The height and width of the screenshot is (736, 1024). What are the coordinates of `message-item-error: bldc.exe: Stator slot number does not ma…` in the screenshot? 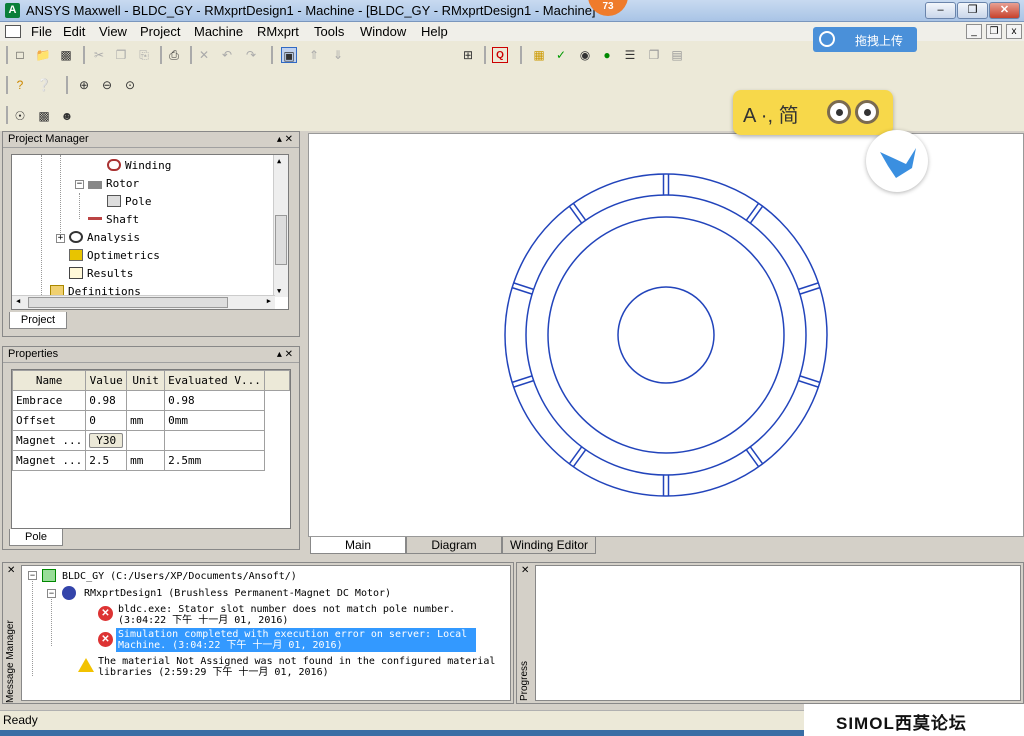 It's located at (286, 615).